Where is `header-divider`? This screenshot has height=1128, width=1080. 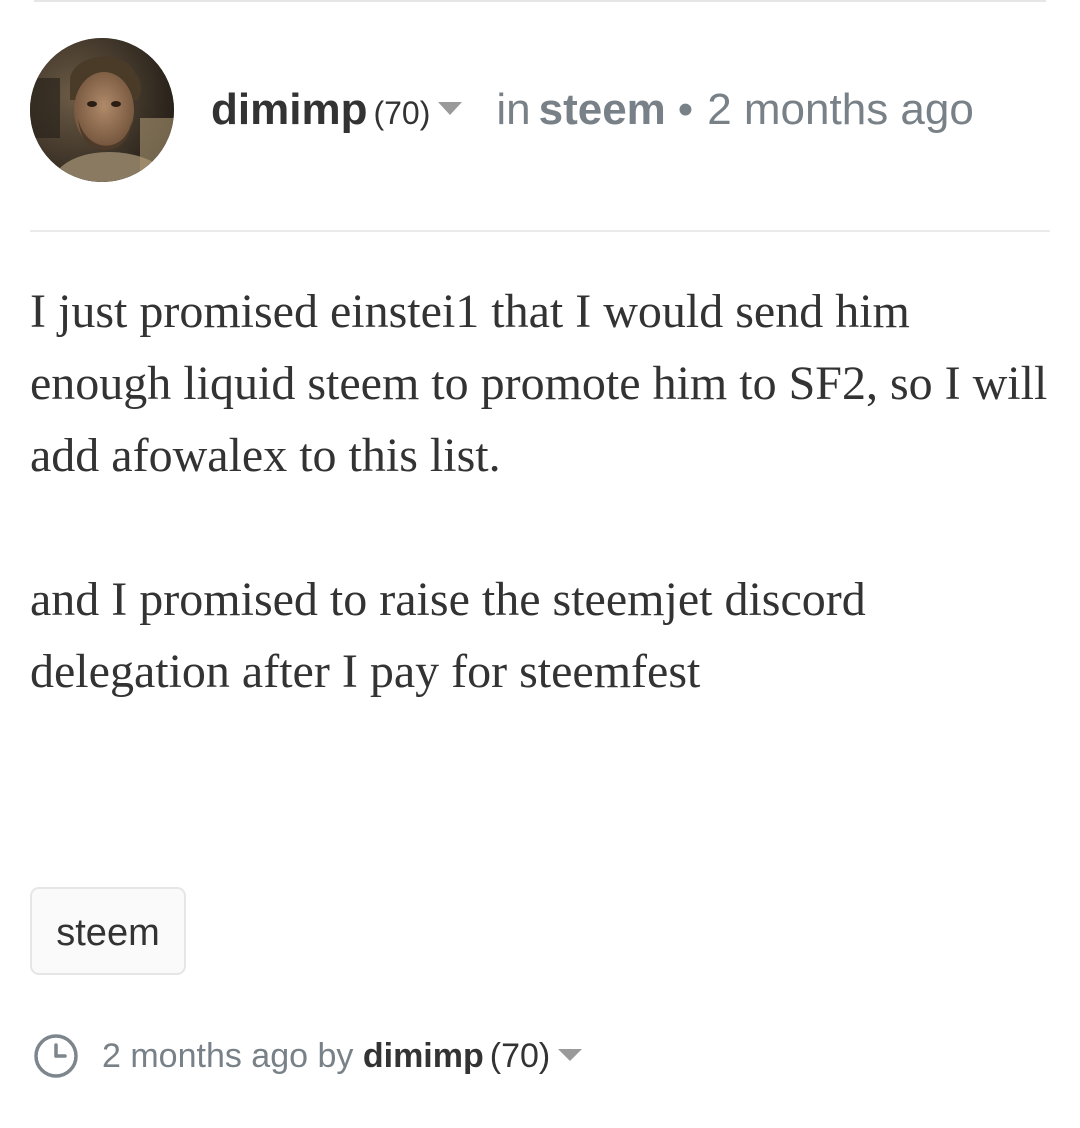 header-divider is located at coordinates (540, 231).